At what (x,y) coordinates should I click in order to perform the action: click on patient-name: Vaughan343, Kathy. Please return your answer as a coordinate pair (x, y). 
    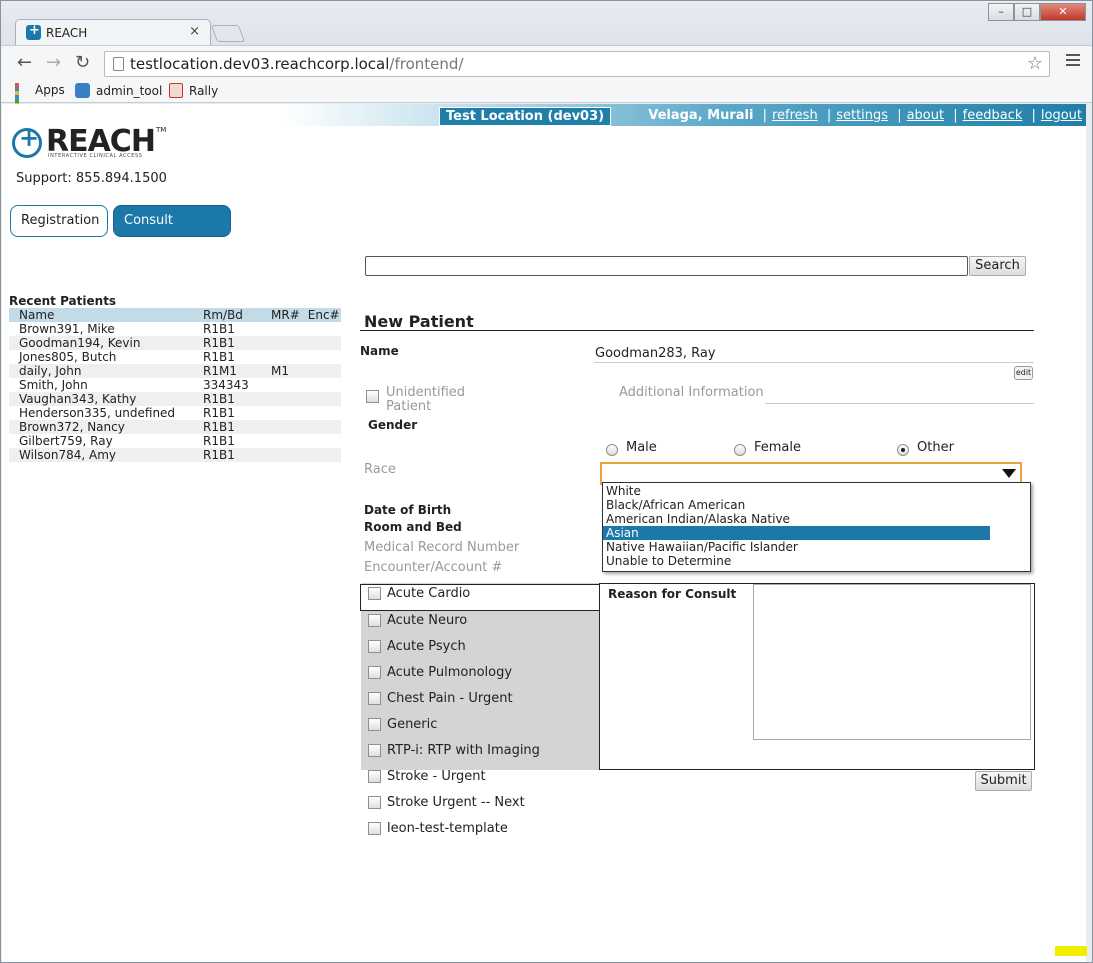
    Looking at the image, I should click on (101, 399).